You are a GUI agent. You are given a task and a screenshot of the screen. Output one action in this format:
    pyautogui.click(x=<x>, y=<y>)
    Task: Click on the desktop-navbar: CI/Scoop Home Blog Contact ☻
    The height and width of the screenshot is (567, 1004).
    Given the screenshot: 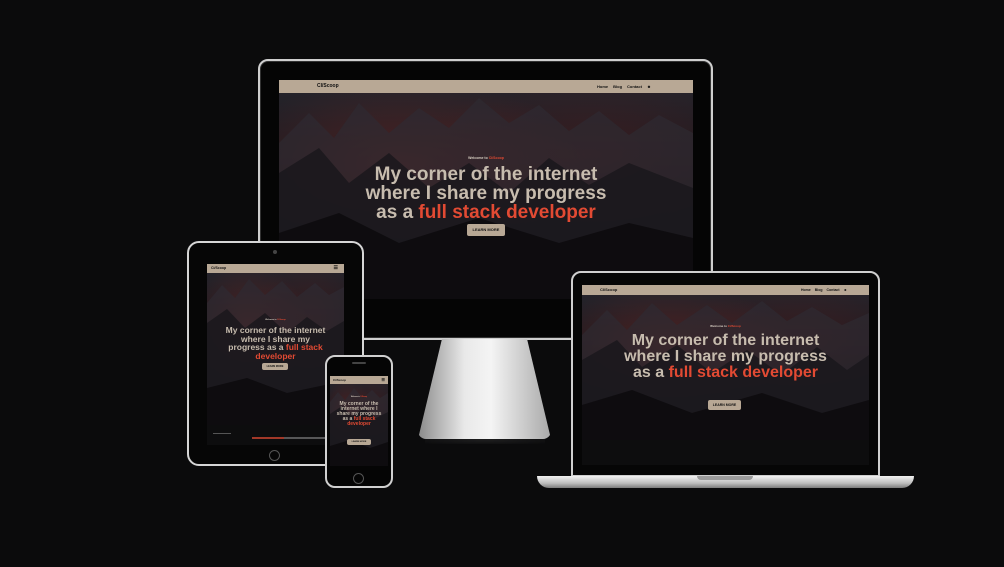 What is the action you would take?
    pyautogui.click(x=486, y=86)
    